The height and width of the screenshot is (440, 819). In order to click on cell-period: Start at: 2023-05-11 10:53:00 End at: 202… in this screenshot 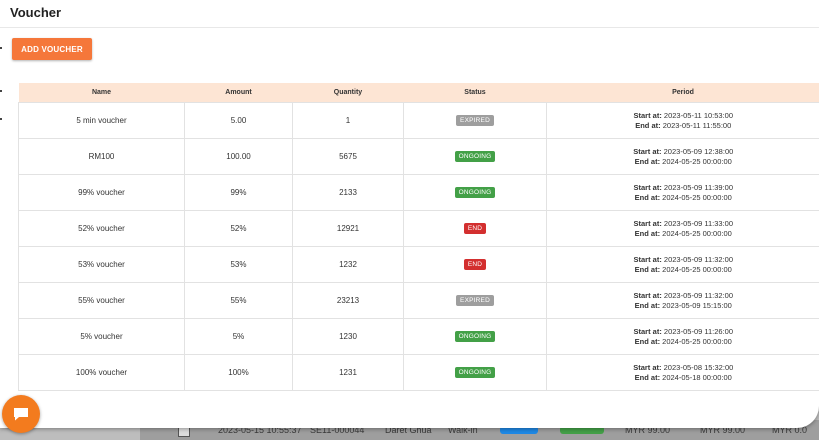, I will do `click(682, 120)`.